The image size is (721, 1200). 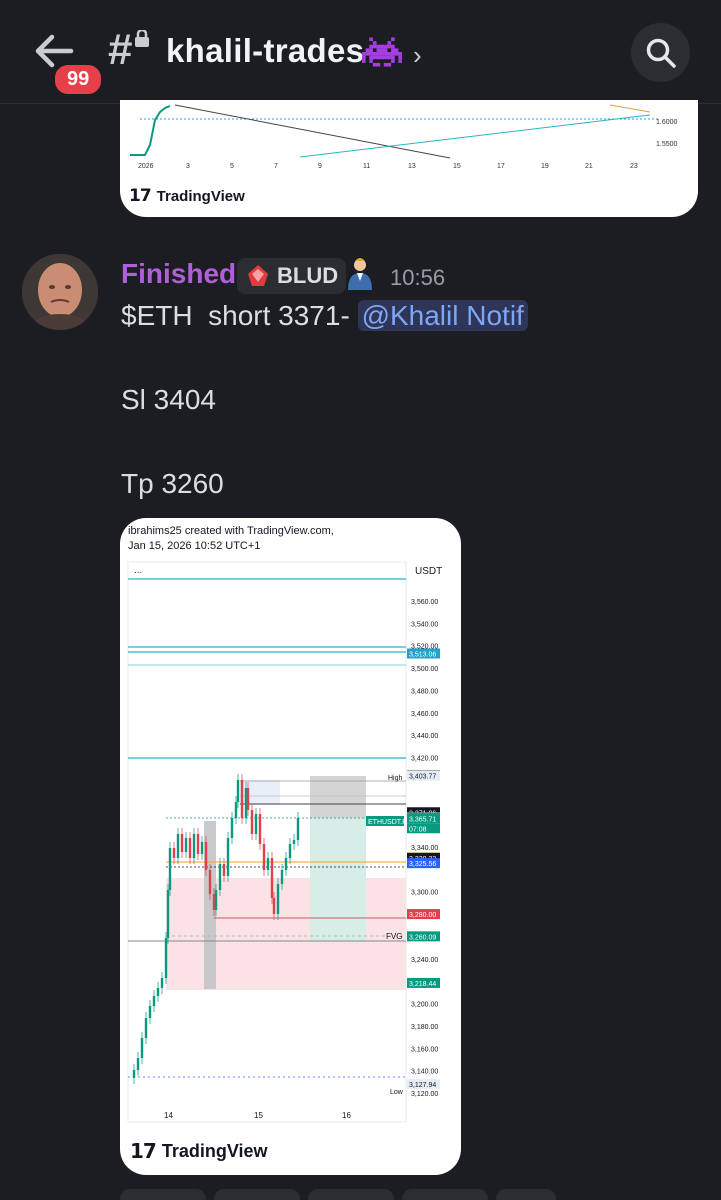 What do you see at coordinates (422, 937) in the screenshot?
I see `price-tag-label: 3,260.09` at bounding box center [422, 937].